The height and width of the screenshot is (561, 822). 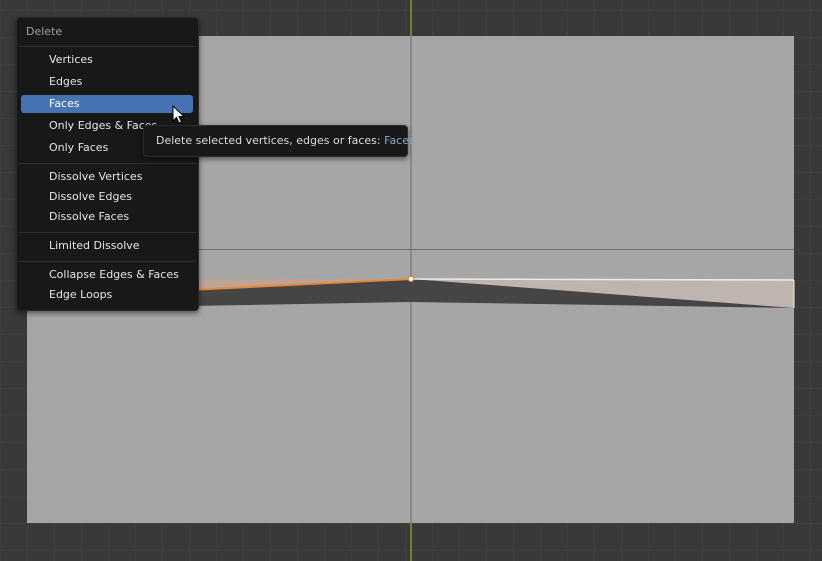 I want to click on menu-item-label: Dissolve Faces, so click(x=89, y=216).